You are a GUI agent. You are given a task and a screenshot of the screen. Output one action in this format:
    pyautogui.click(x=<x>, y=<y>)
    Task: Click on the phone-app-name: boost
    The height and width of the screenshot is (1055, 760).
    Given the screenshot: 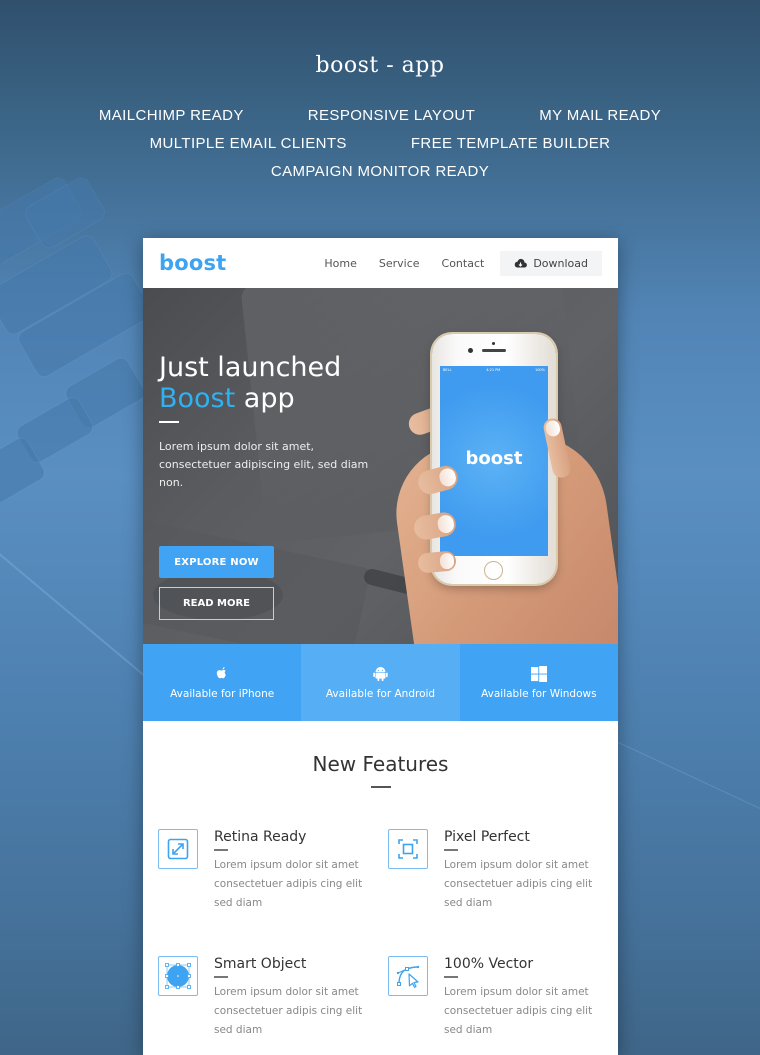 What is the action you would take?
    pyautogui.click(x=494, y=458)
    